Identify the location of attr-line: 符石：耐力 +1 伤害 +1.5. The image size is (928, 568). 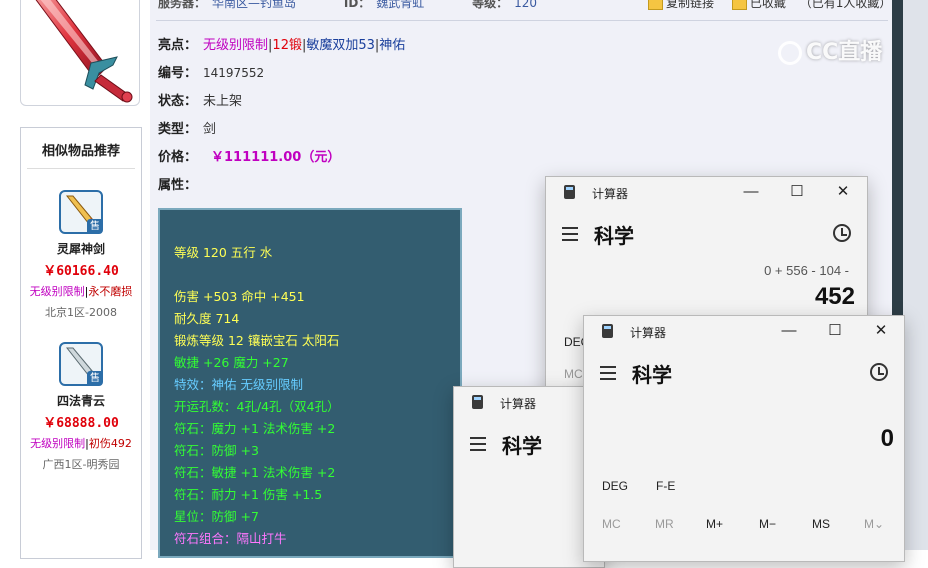
(248, 494).